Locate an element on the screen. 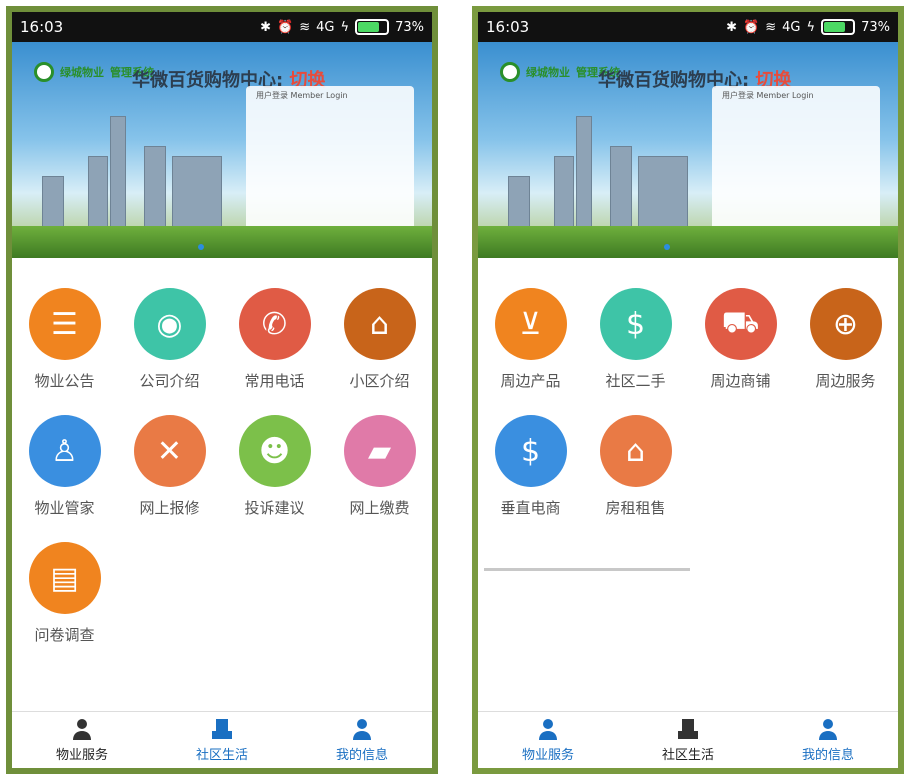 Image resolution: width=910 pixels, height=780 pixels. tile-label: 周边服务 is located at coordinates (845, 381).